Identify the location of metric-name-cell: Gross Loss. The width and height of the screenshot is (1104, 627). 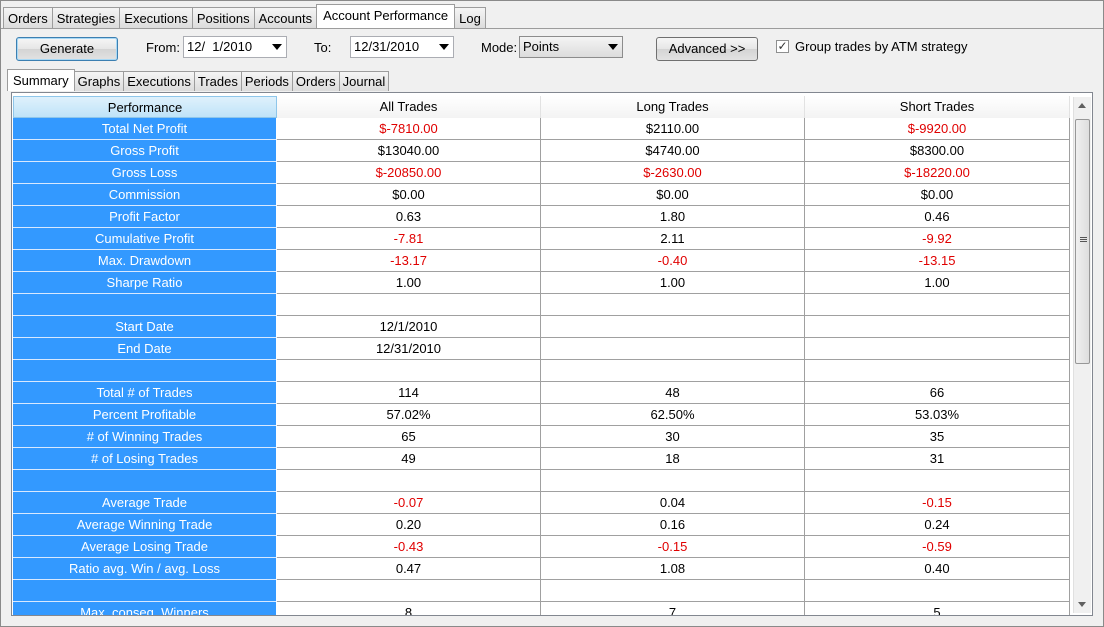
(145, 173).